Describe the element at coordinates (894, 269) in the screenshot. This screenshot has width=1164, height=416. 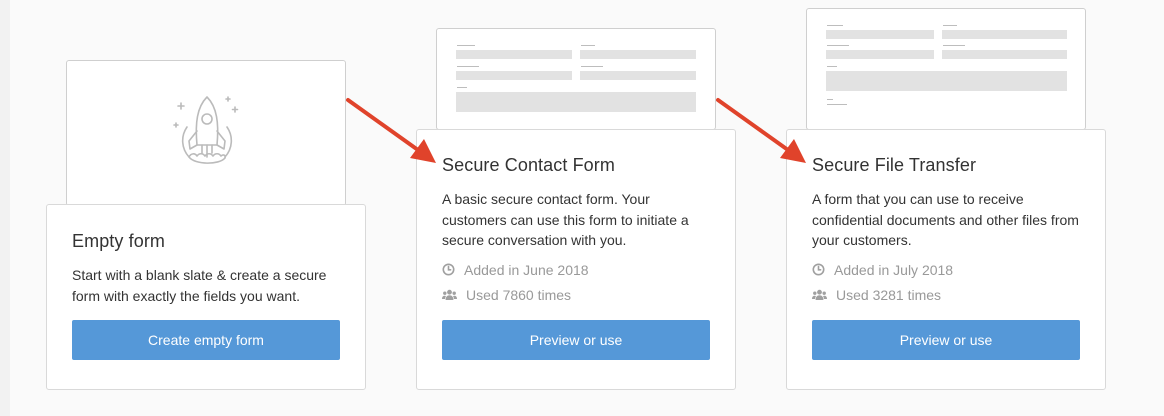
I see `added-text: Added in July 2018` at that location.